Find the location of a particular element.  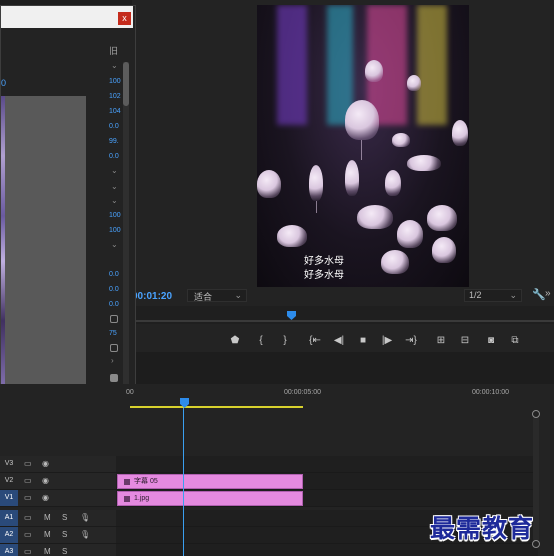

subtitle-line-1: 好多水母 is located at coordinates (324, 261).